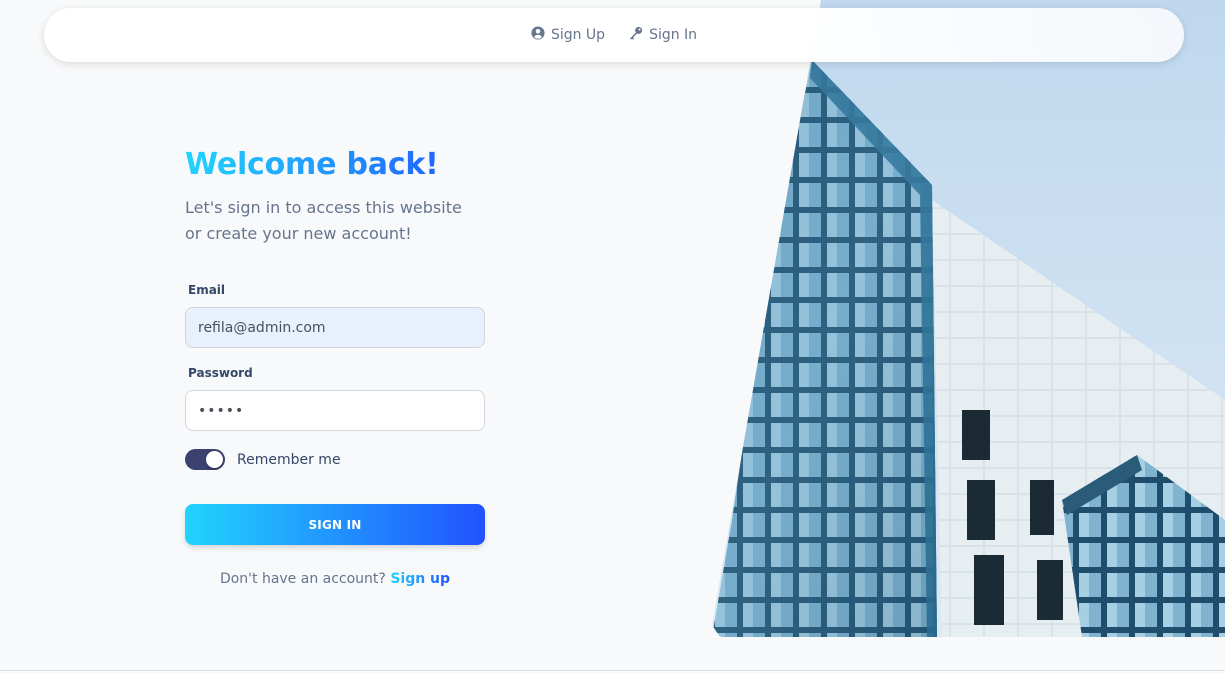 The image size is (1225, 673). What do you see at coordinates (305, 579) in the screenshot?
I see `no-account-text: Don't have an account?` at bounding box center [305, 579].